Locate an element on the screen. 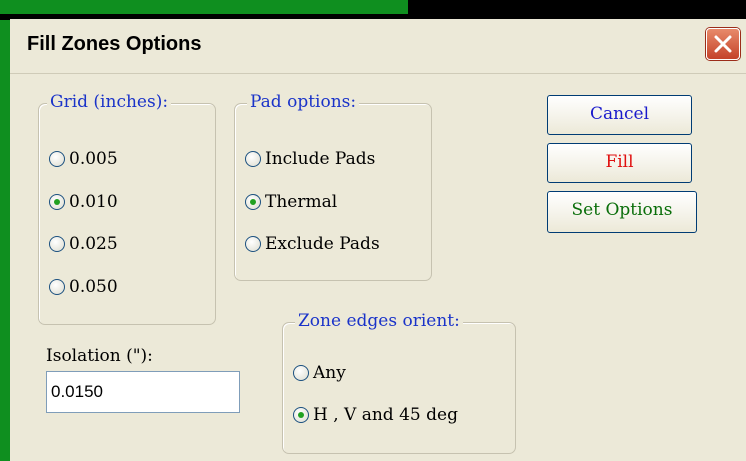 Image resolution: width=746 pixels, height=461 pixels. zone-edges-orient-group: Zone edges orient: Any H , V and 45 deg is located at coordinates (399, 382).